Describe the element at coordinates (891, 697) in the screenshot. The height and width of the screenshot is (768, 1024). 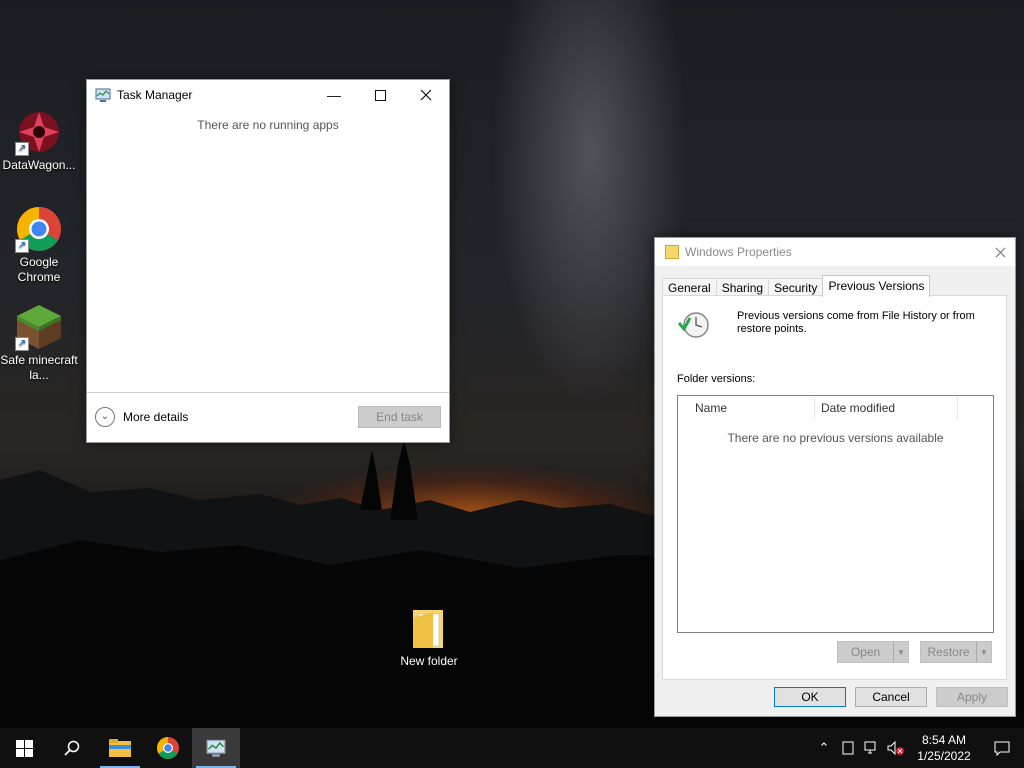
I see `cancel-button: Cancel` at that location.